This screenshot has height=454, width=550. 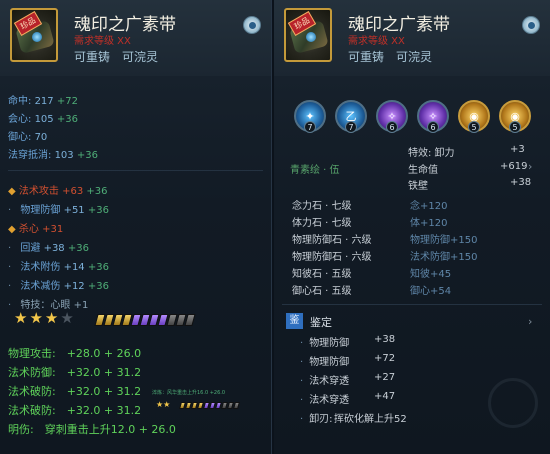 I want to click on stat-magic-pen-offset: 法穿抵消: 103 +36, so click(x=53, y=155).